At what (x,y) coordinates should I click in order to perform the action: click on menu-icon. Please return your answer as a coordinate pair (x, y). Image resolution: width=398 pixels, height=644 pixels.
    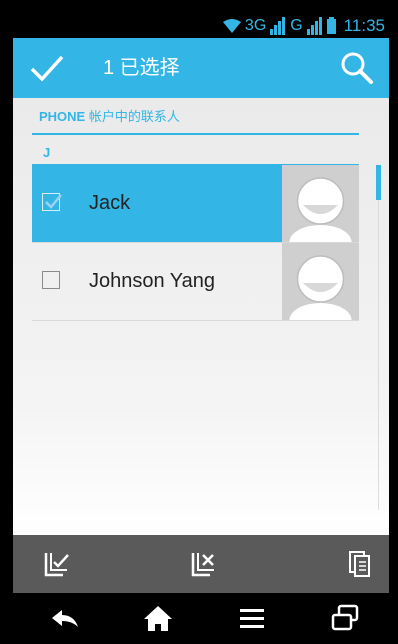
    Looking at the image, I should click on (252, 618).